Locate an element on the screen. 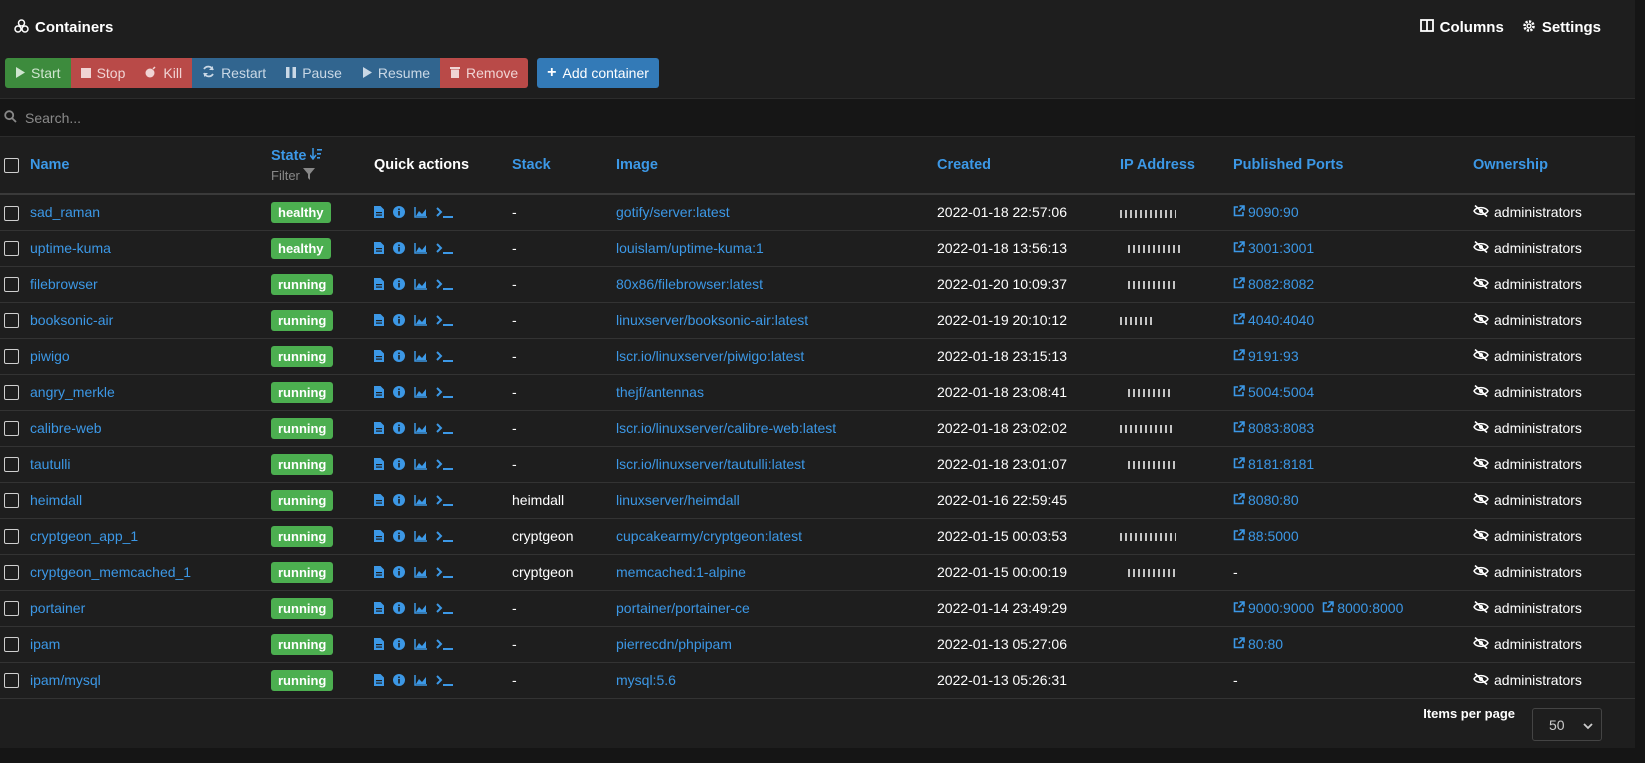 This screenshot has height=763, width=1645. image-link: louislam/uptime-kuma:1 is located at coordinates (690, 248).